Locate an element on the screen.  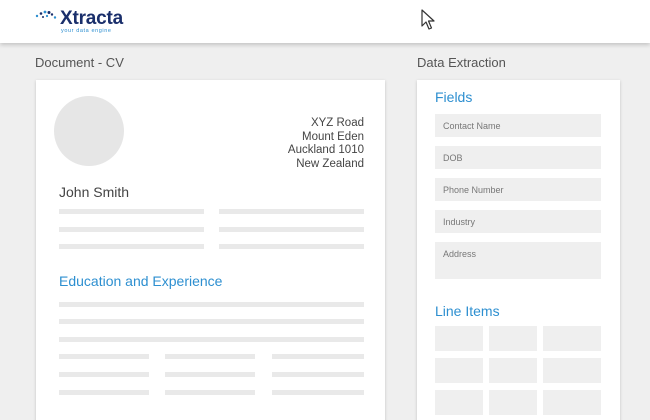
education-heading: Education and Experience is located at coordinates (141, 281).